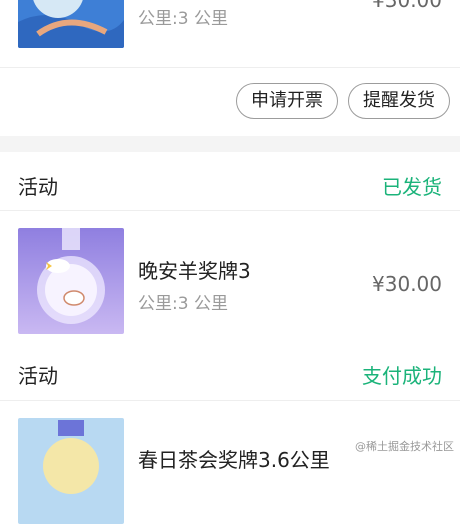 The width and height of the screenshot is (460, 524). What do you see at coordinates (404, 446) in the screenshot?
I see `watermark: @稀土掘金技术社区` at bounding box center [404, 446].